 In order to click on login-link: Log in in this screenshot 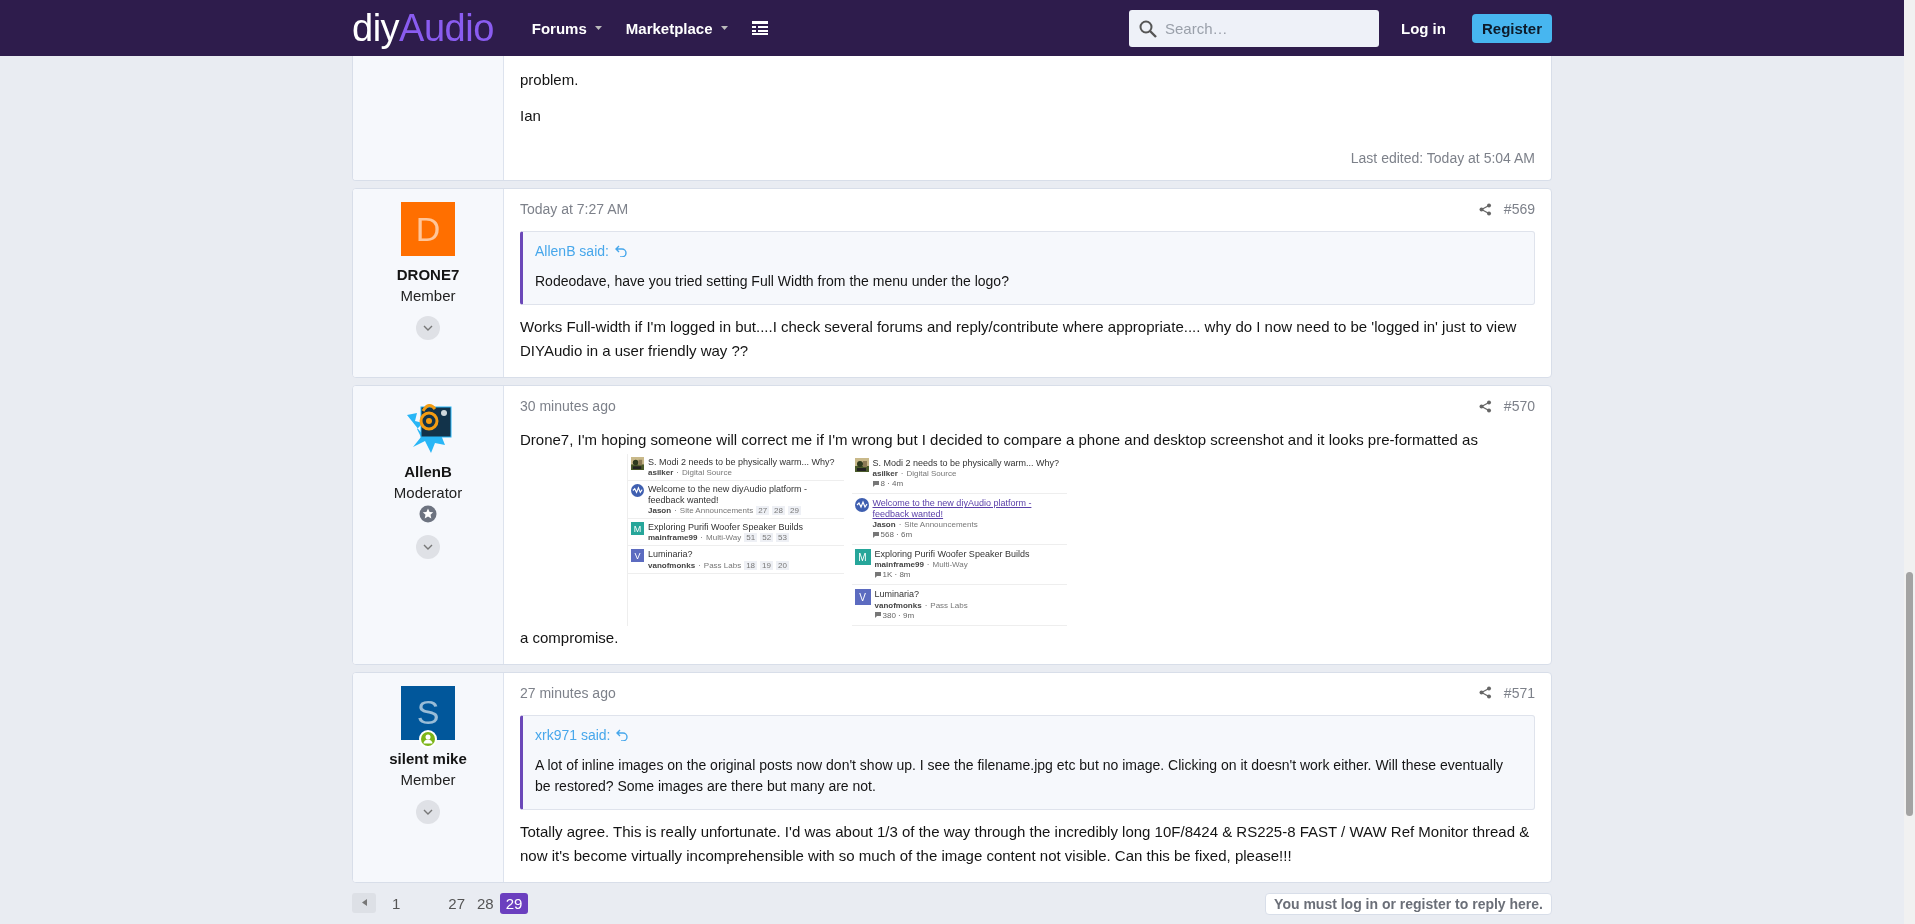, I will do `click(1423, 28)`.